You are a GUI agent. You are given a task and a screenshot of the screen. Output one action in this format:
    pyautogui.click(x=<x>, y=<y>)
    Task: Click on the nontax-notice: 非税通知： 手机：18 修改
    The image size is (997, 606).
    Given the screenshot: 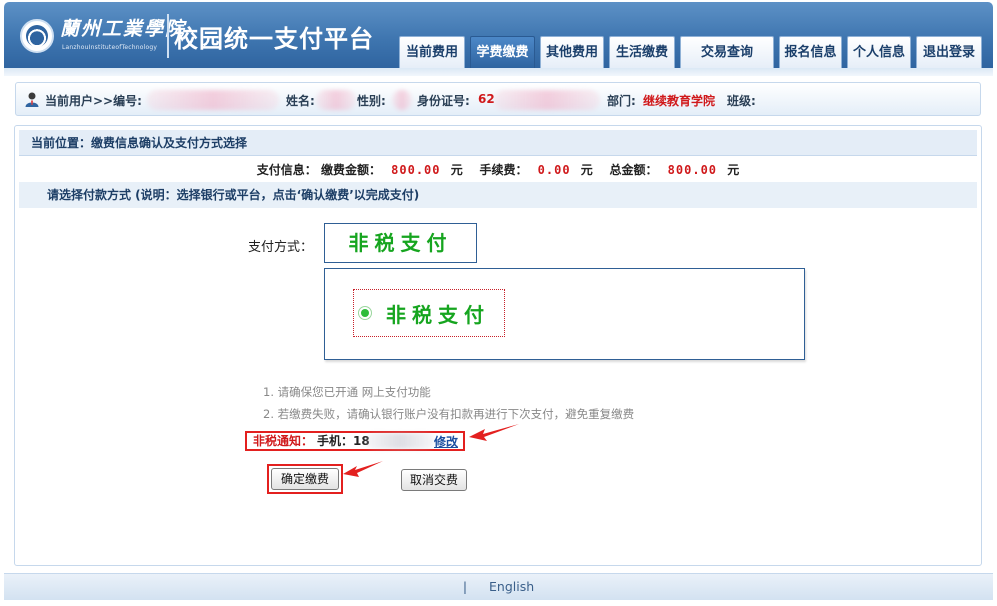 What is the action you would take?
    pyautogui.click(x=355, y=441)
    